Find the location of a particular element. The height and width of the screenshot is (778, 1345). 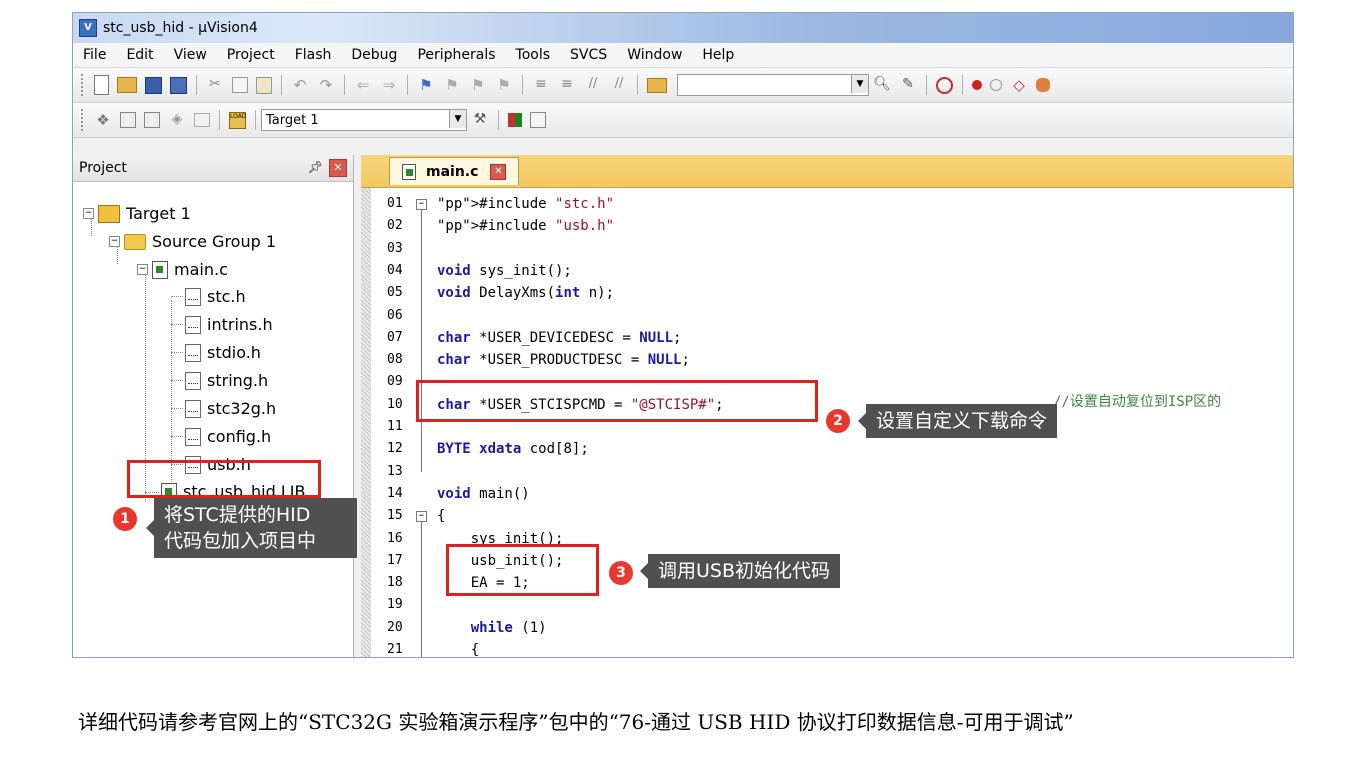

menu-project: Project is located at coordinates (251, 55).